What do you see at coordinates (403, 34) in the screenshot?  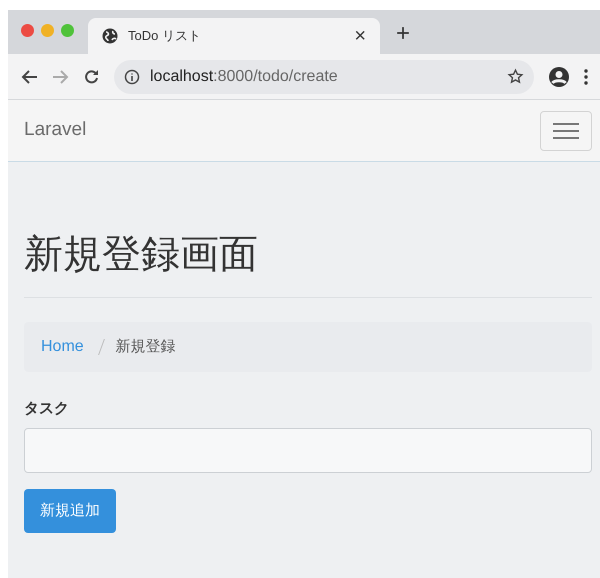 I see `new-tab-button: +` at bounding box center [403, 34].